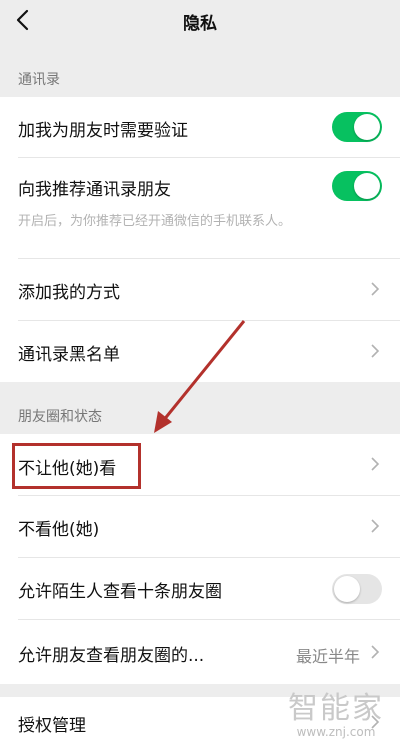 The image size is (400, 745). I want to click on row-subtext: 开启后，为你推荐已经开通微信的手机联系人。, so click(155, 221).